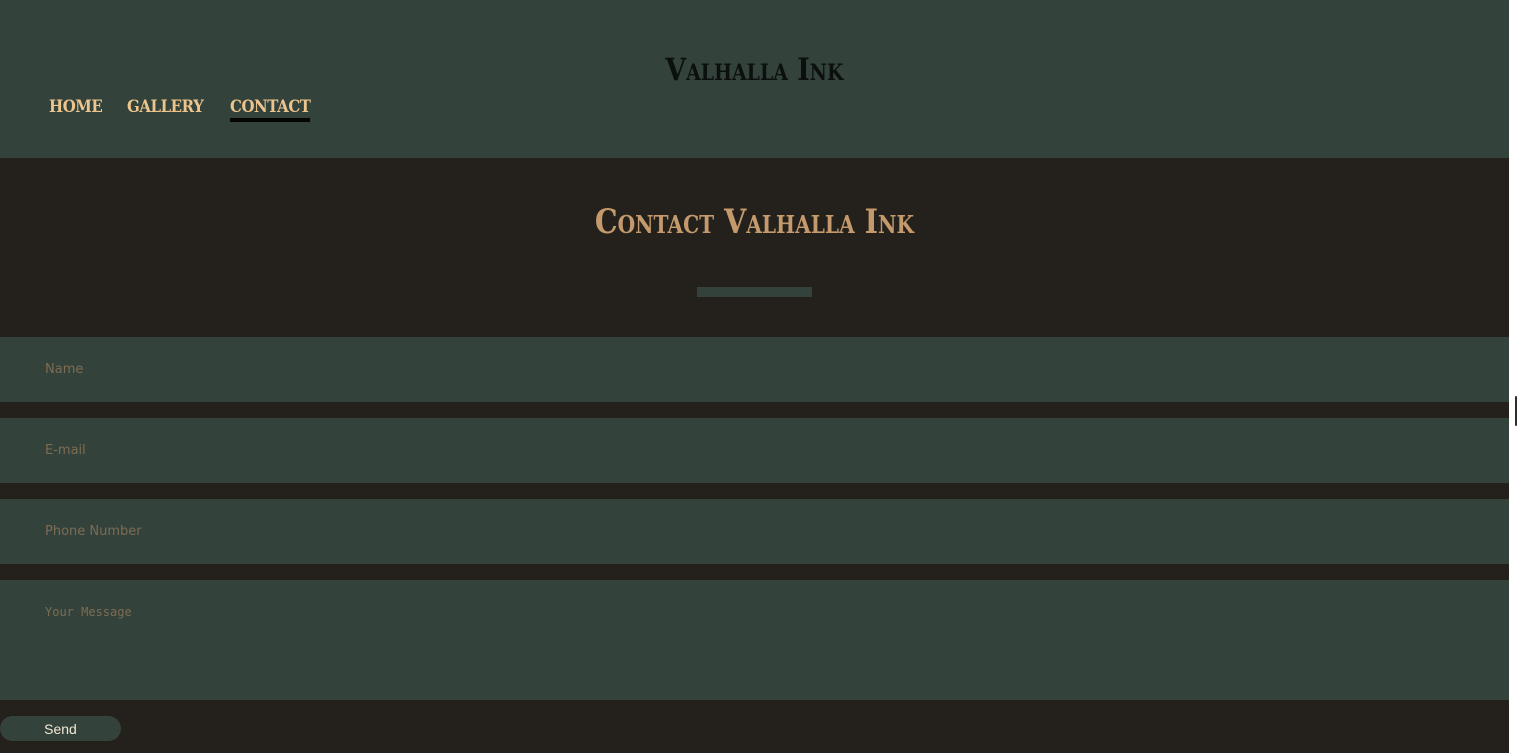  Describe the element at coordinates (754, 369) in the screenshot. I see `name-input` at that location.